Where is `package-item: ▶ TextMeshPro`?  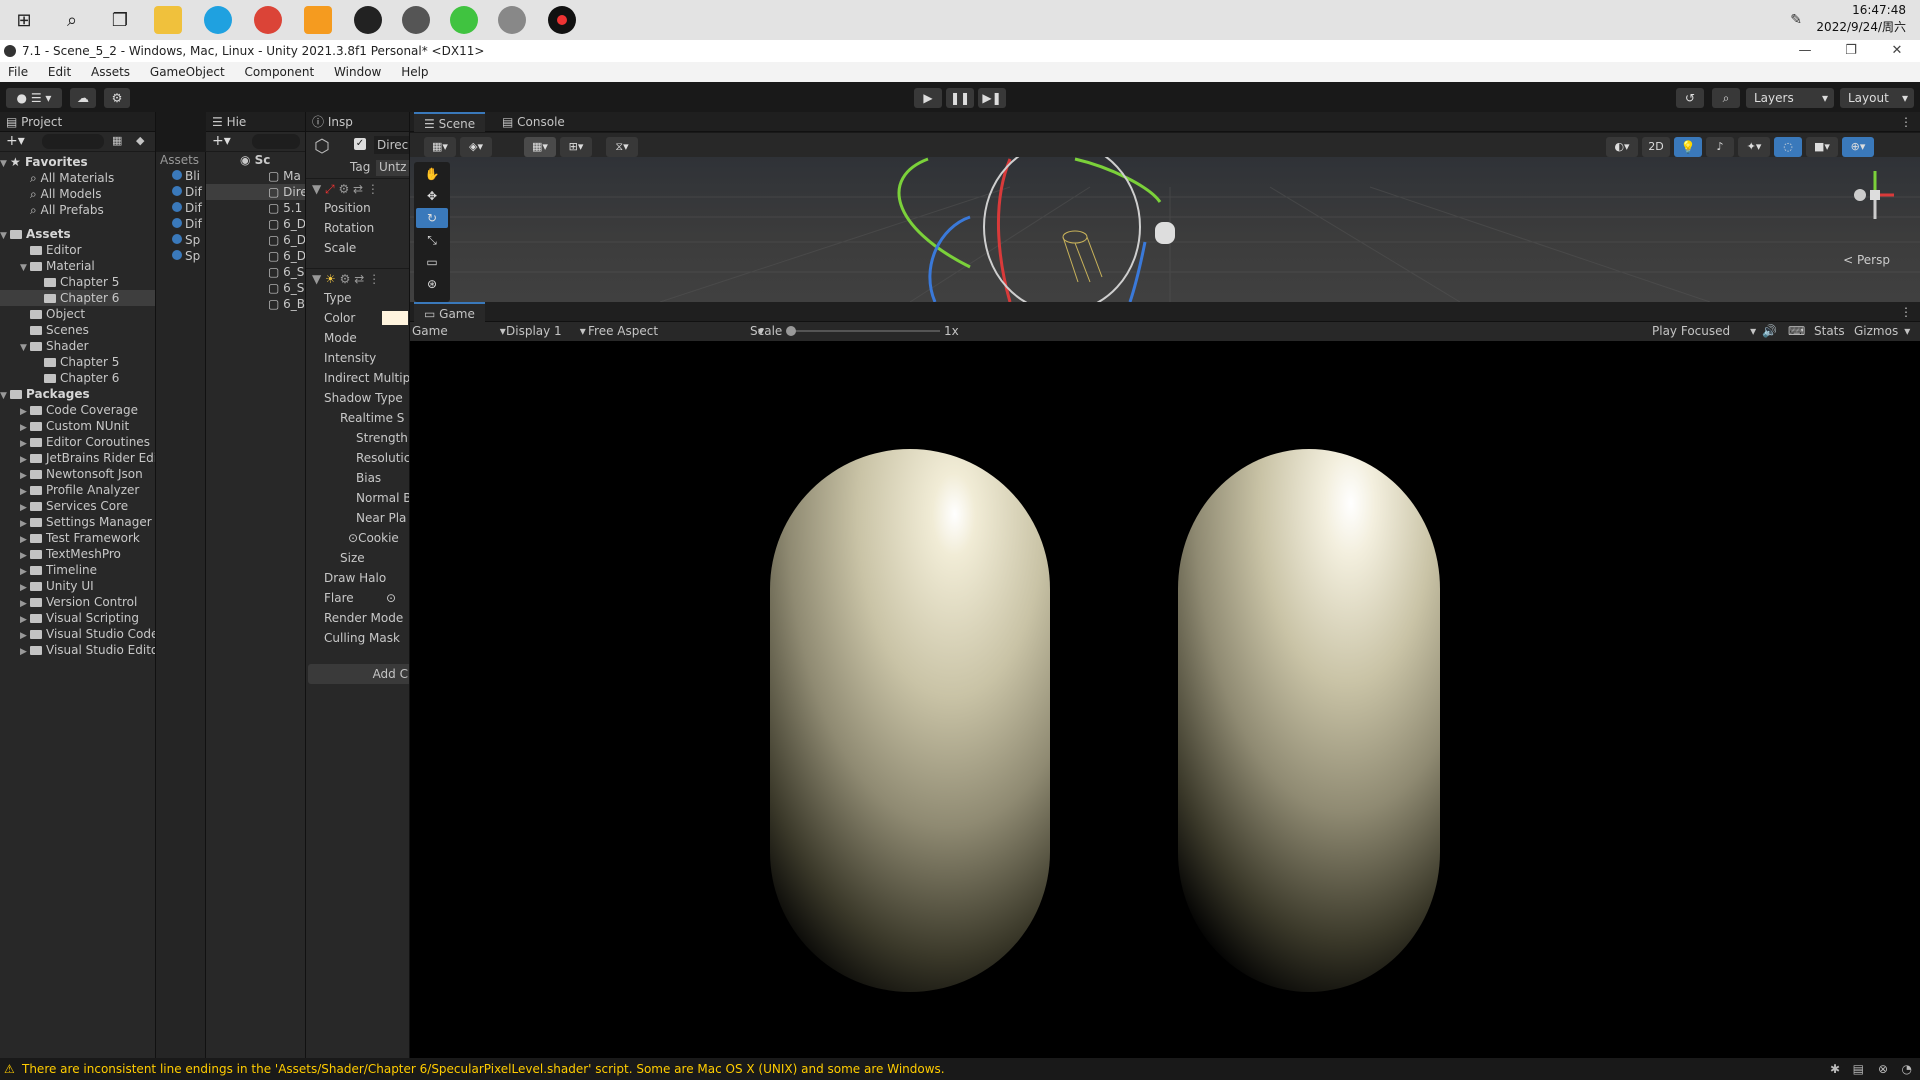
package-item: ▶ TextMeshPro is located at coordinates (77, 554).